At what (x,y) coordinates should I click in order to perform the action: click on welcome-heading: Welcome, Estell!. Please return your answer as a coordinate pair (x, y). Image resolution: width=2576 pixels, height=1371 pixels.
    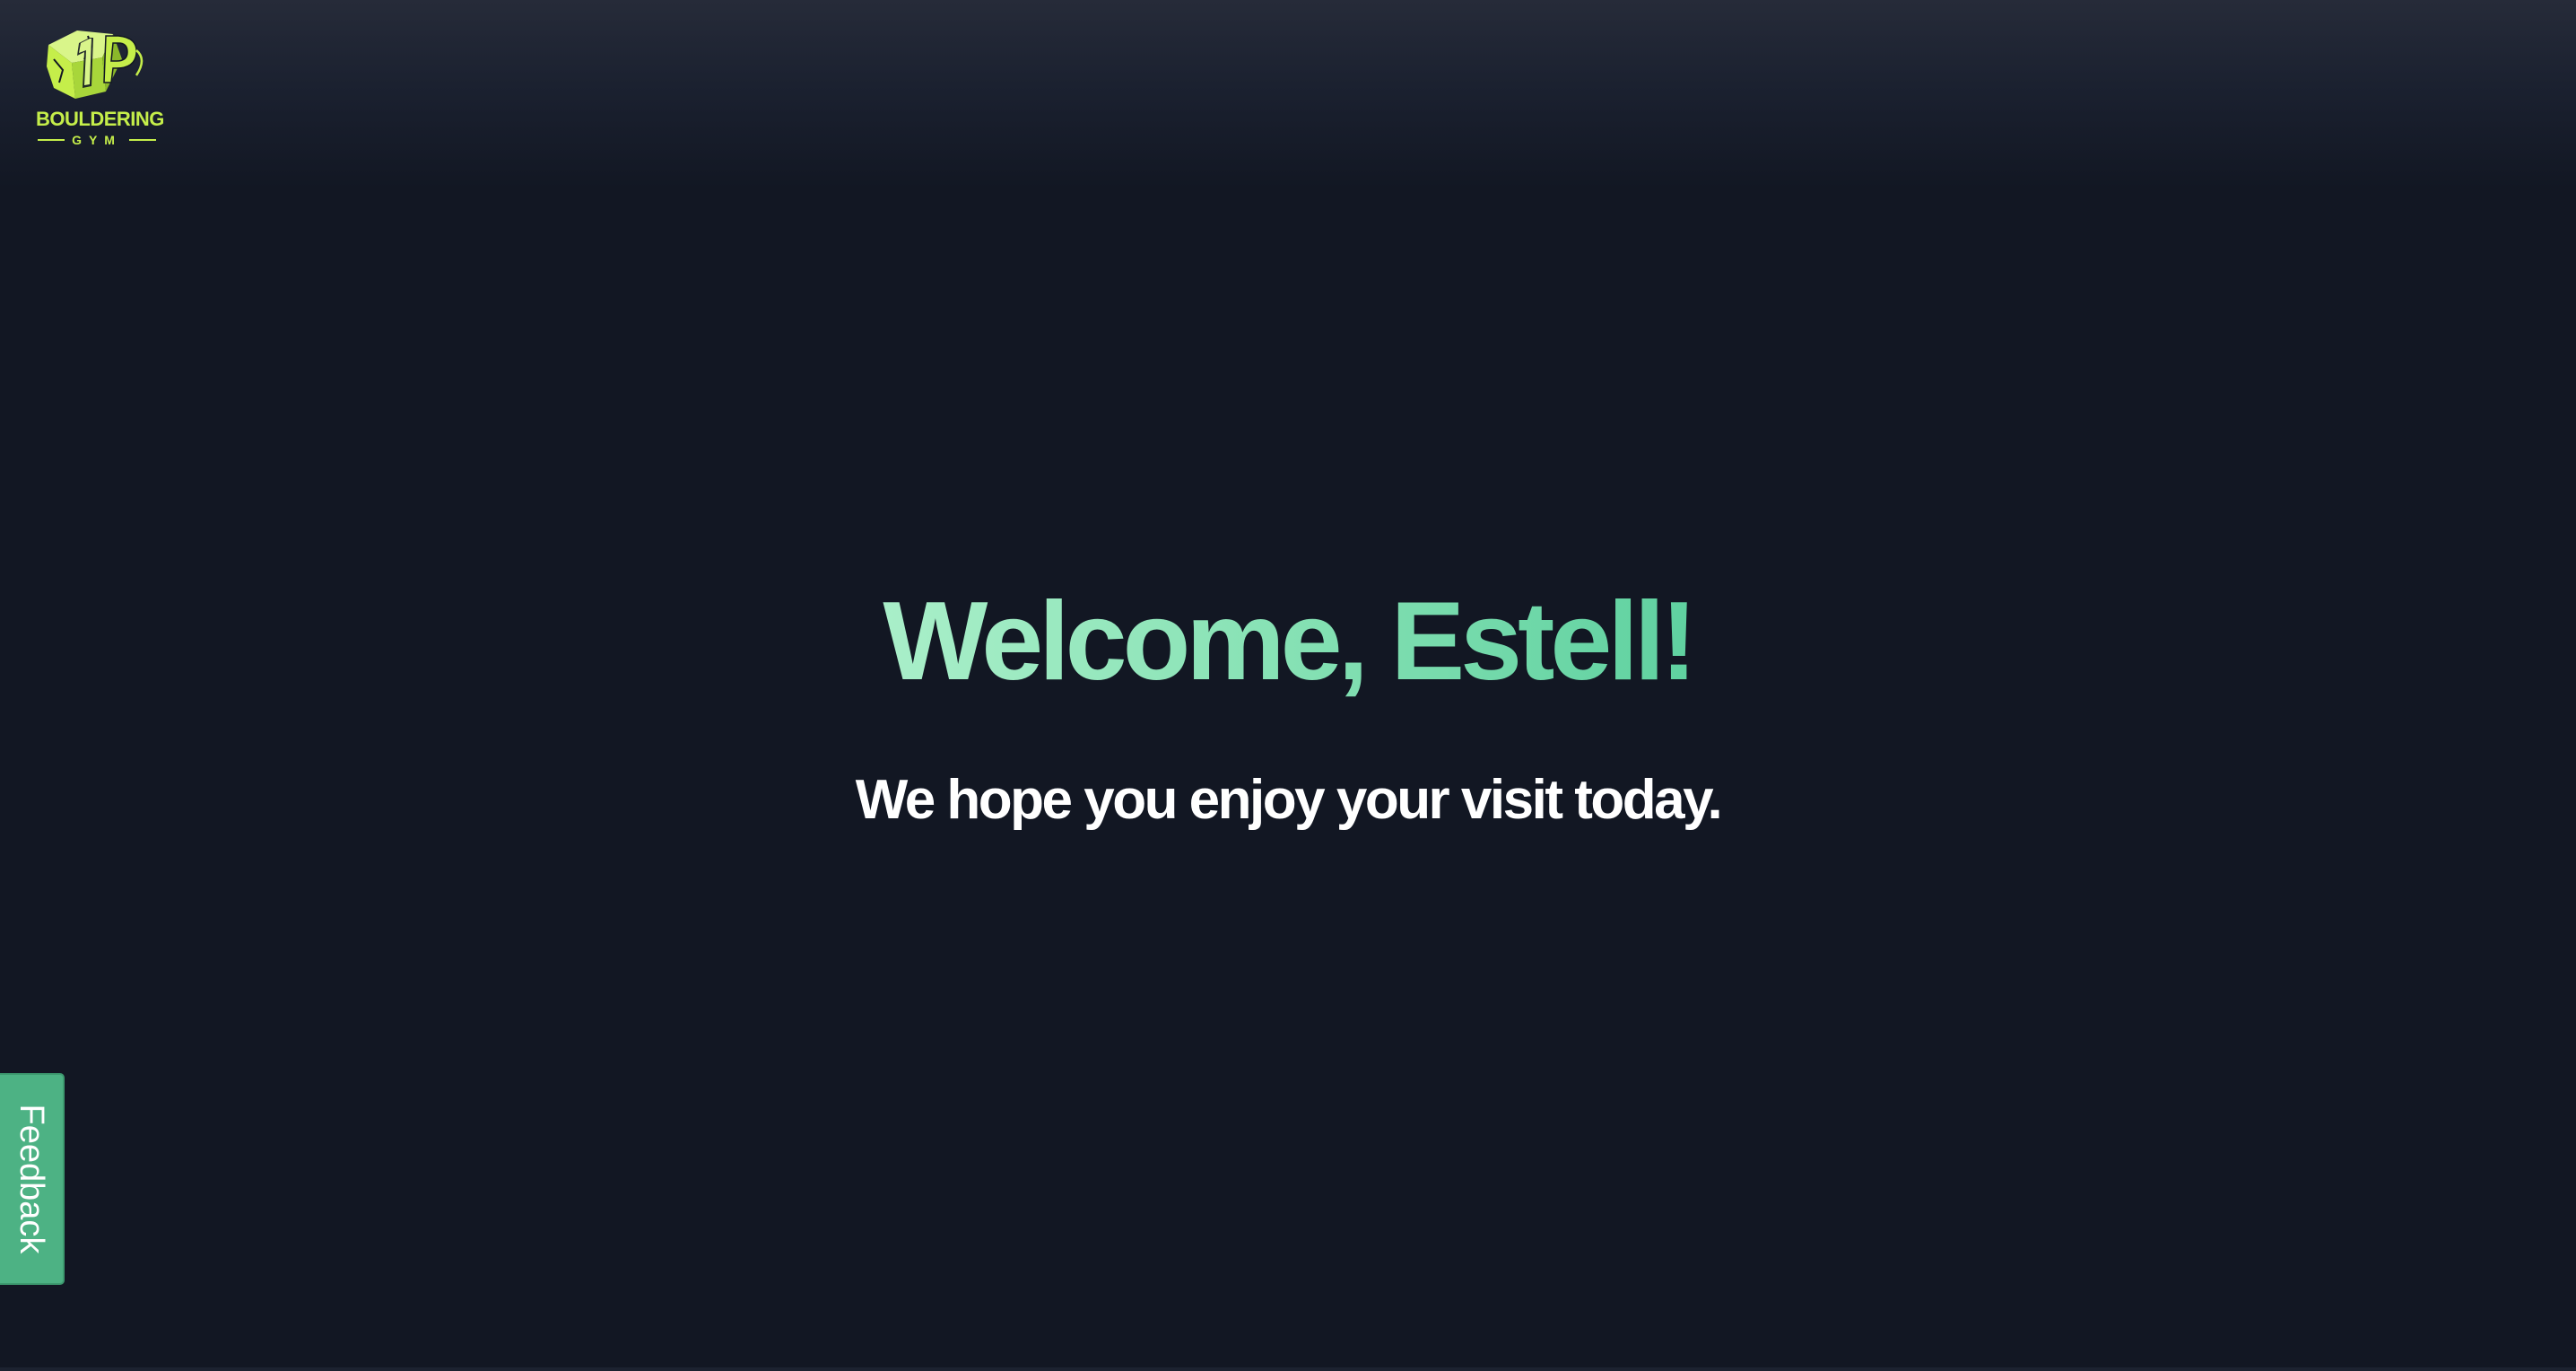
    Looking at the image, I should click on (1288, 641).